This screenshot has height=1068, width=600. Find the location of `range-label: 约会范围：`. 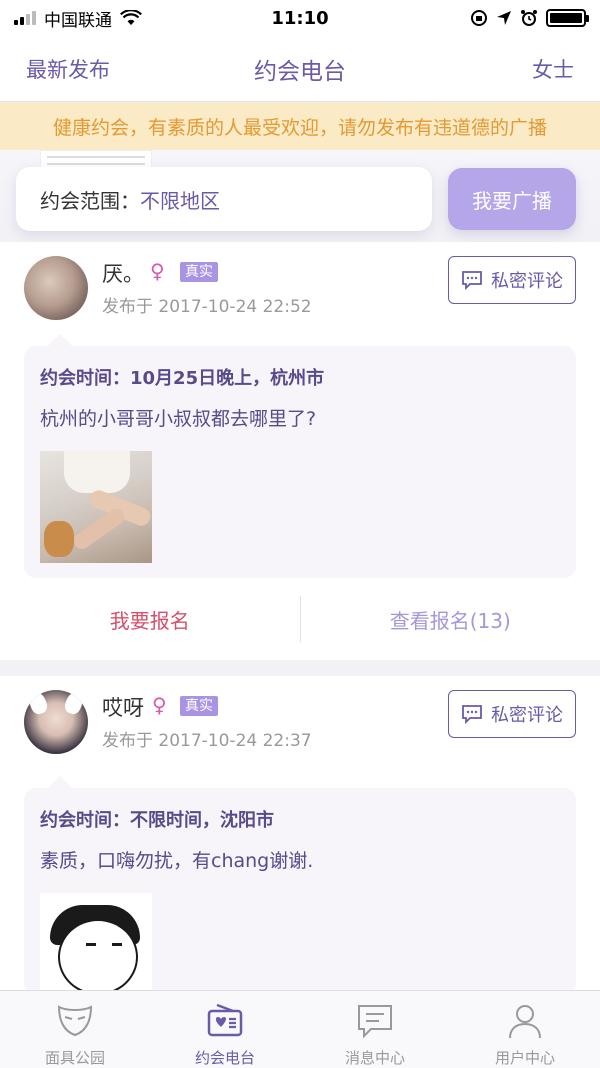

range-label: 约会范围： is located at coordinates (90, 200).